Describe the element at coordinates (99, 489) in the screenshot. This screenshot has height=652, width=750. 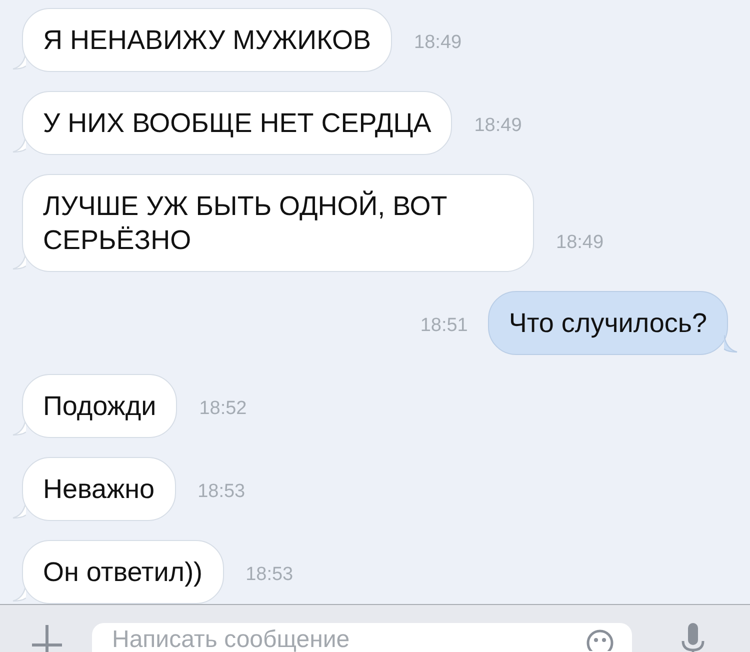
I see `message-bubble: Неважно` at that location.